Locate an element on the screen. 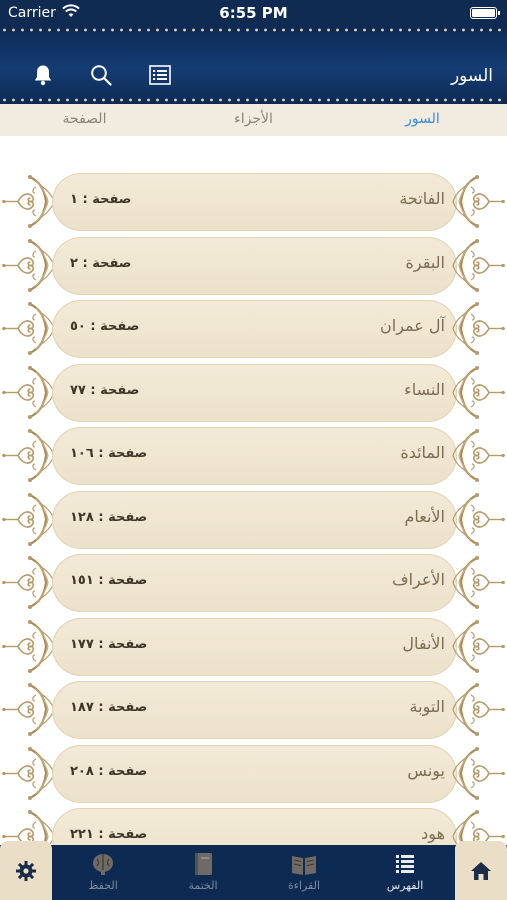 The width and height of the screenshot is (507, 900). surah-row: يونس صفحة : ٢٠٨ is located at coordinates (253, 773).